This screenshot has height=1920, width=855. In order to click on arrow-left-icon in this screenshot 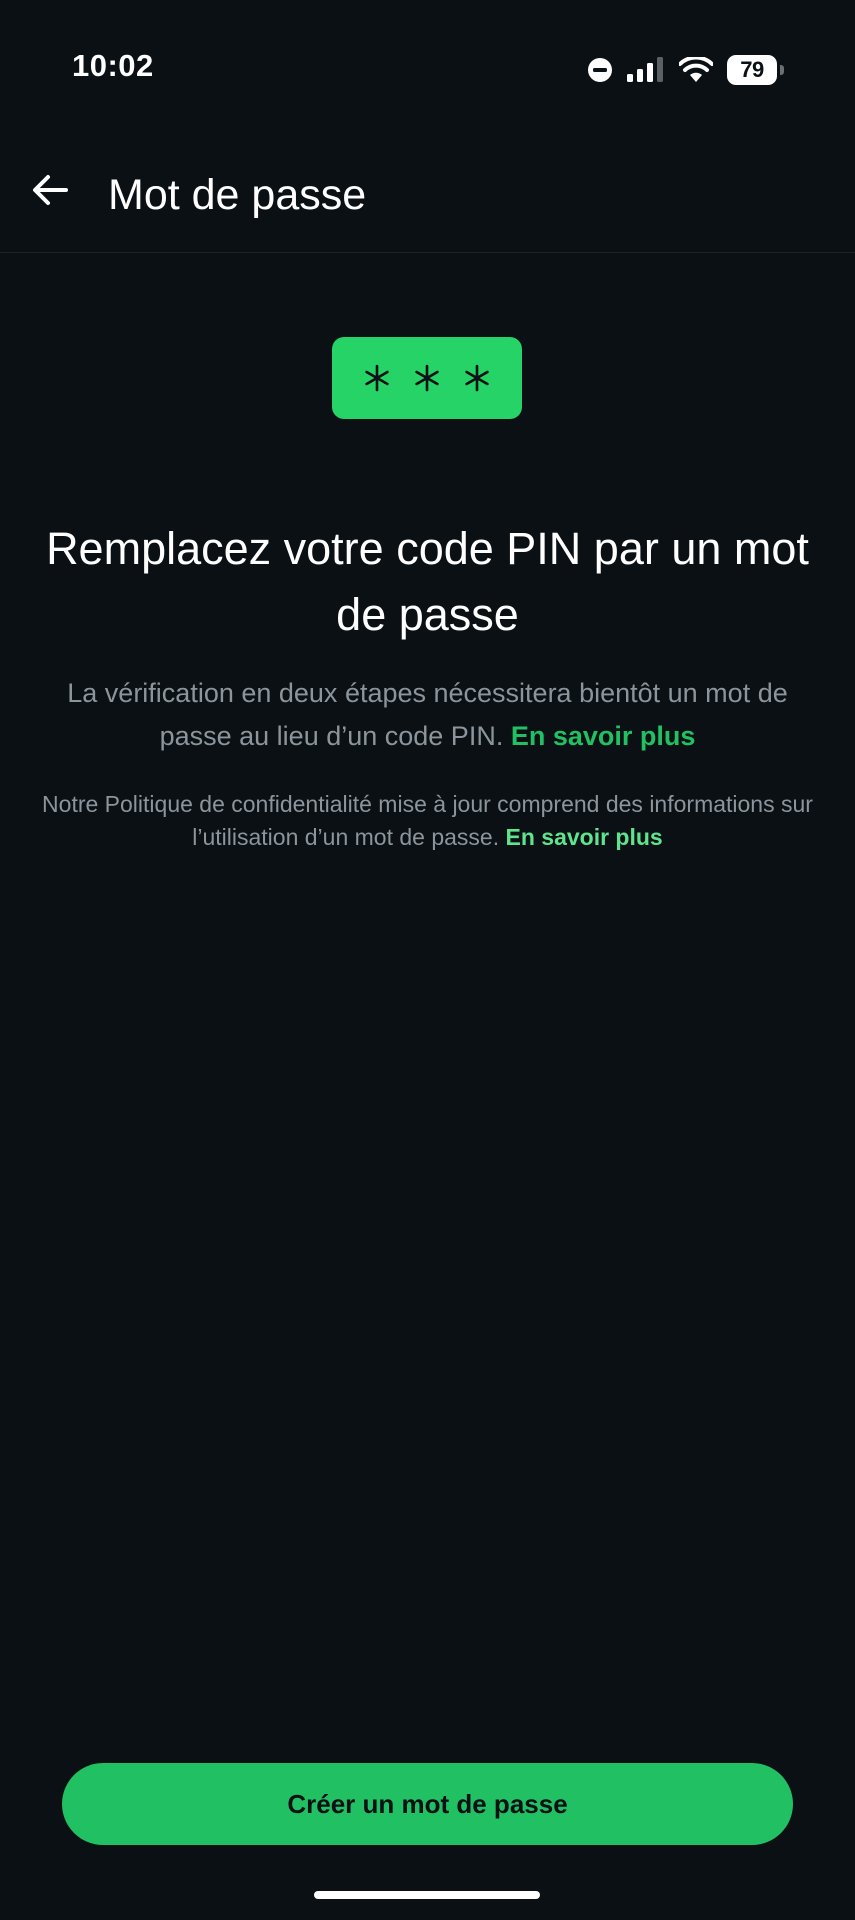, I will do `click(50, 192)`.